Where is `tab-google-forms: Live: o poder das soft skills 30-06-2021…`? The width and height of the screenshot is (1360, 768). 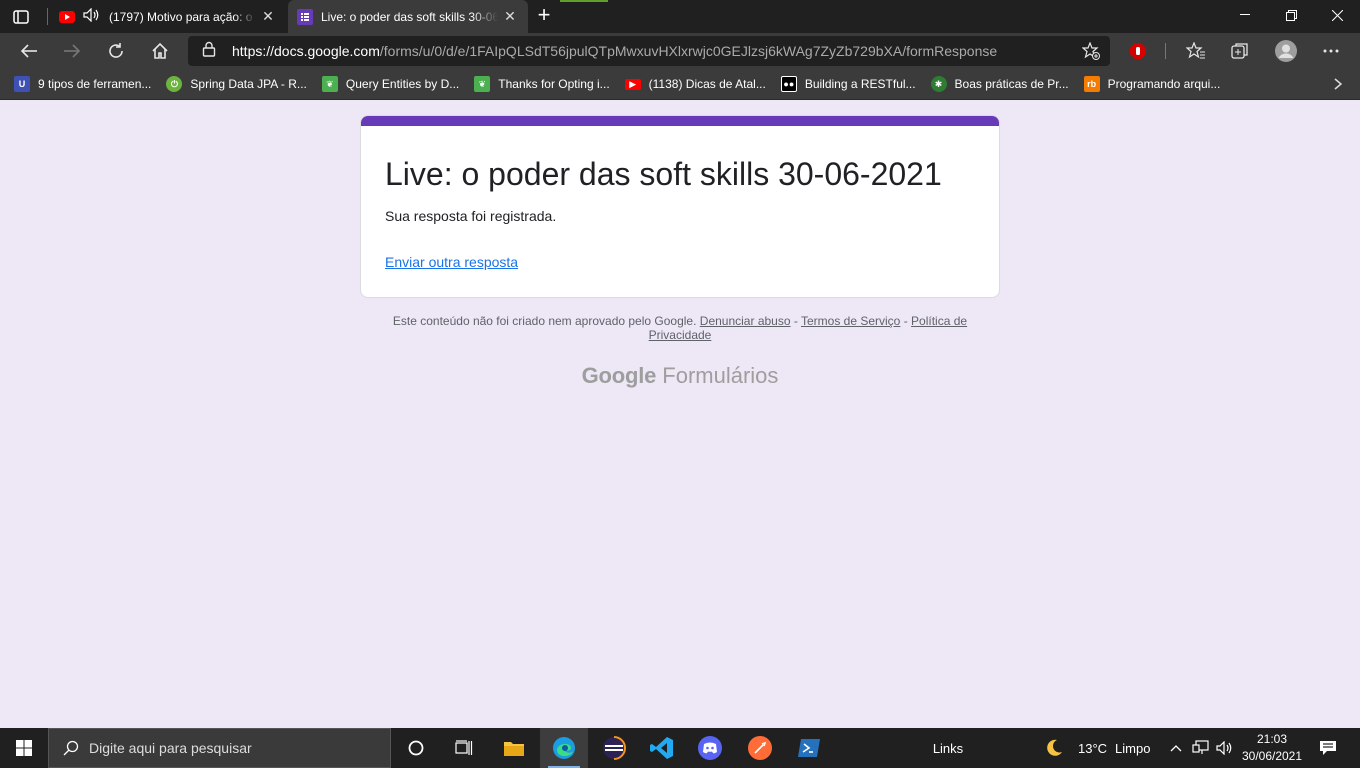
tab-google-forms: Live: o poder das soft skills 30-06-2021… is located at coordinates (408, 16).